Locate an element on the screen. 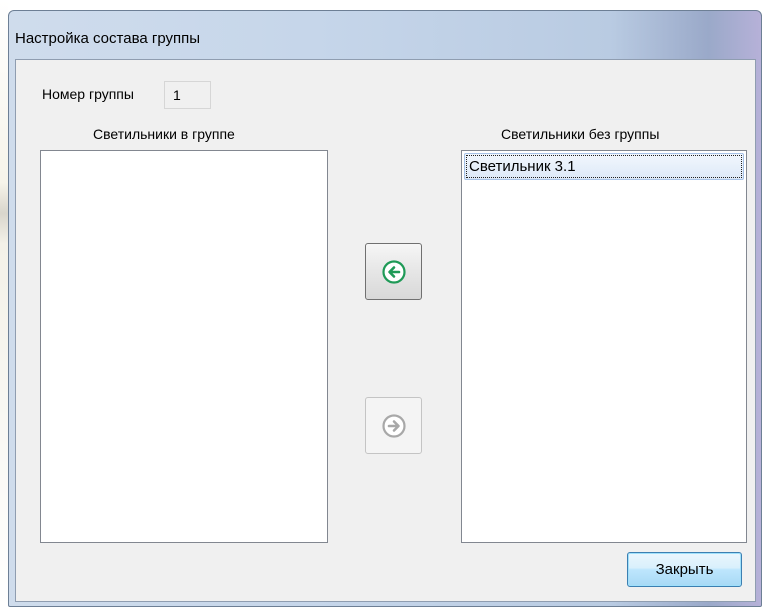 This screenshot has height=609, width=764. left-list-header: Светильники в группе is located at coordinates (164, 134).